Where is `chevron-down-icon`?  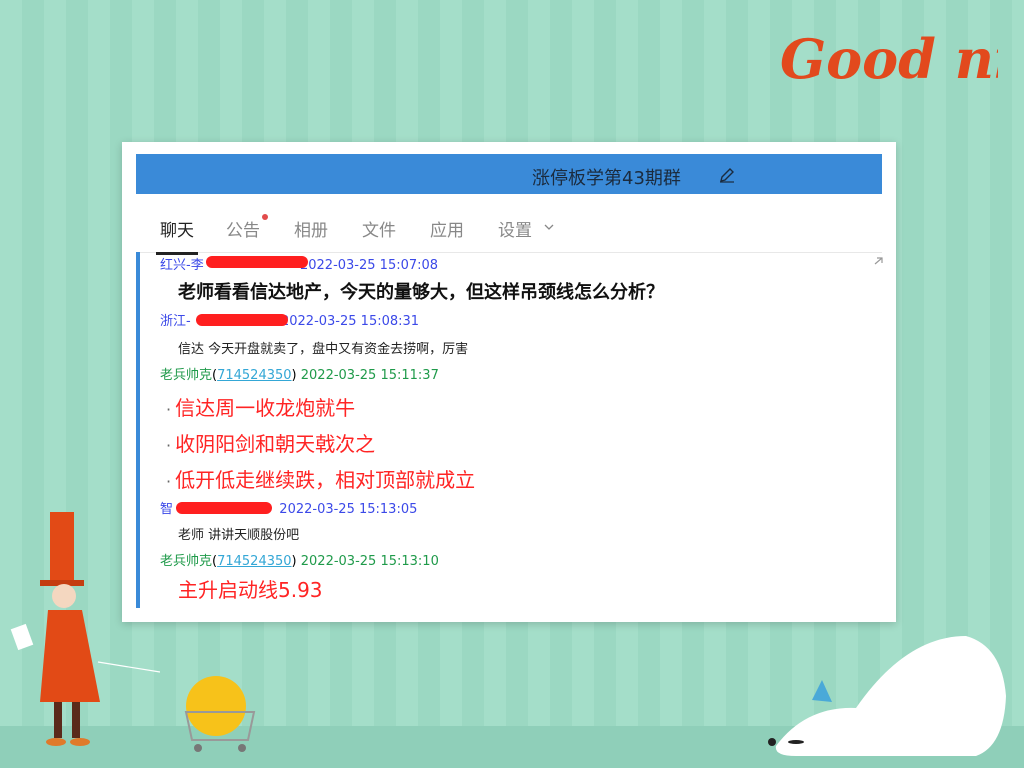
chevron-down-icon is located at coordinates (549, 227).